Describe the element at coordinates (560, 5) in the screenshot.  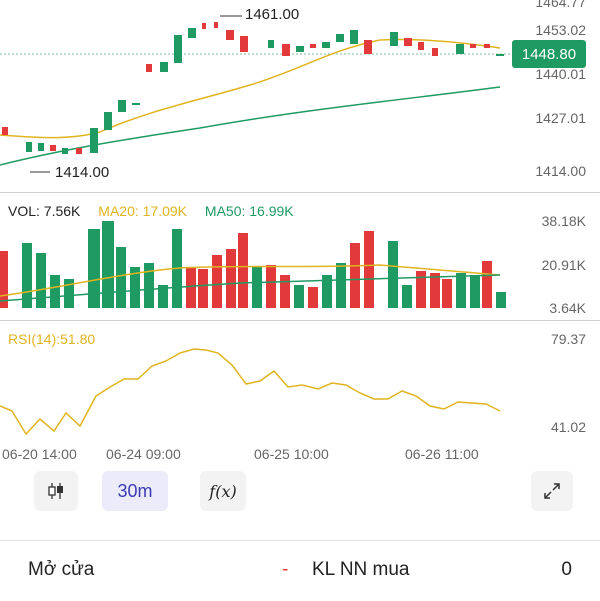
I see `price-axis-label-1: 1464.77` at that location.